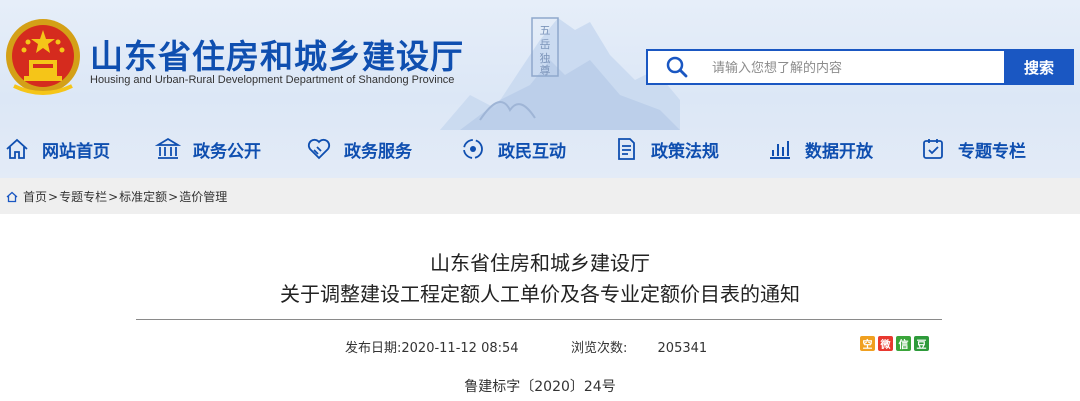  What do you see at coordinates (857, 68) in the screenshot?
I see `search-input` at bounding box center [857, 68].